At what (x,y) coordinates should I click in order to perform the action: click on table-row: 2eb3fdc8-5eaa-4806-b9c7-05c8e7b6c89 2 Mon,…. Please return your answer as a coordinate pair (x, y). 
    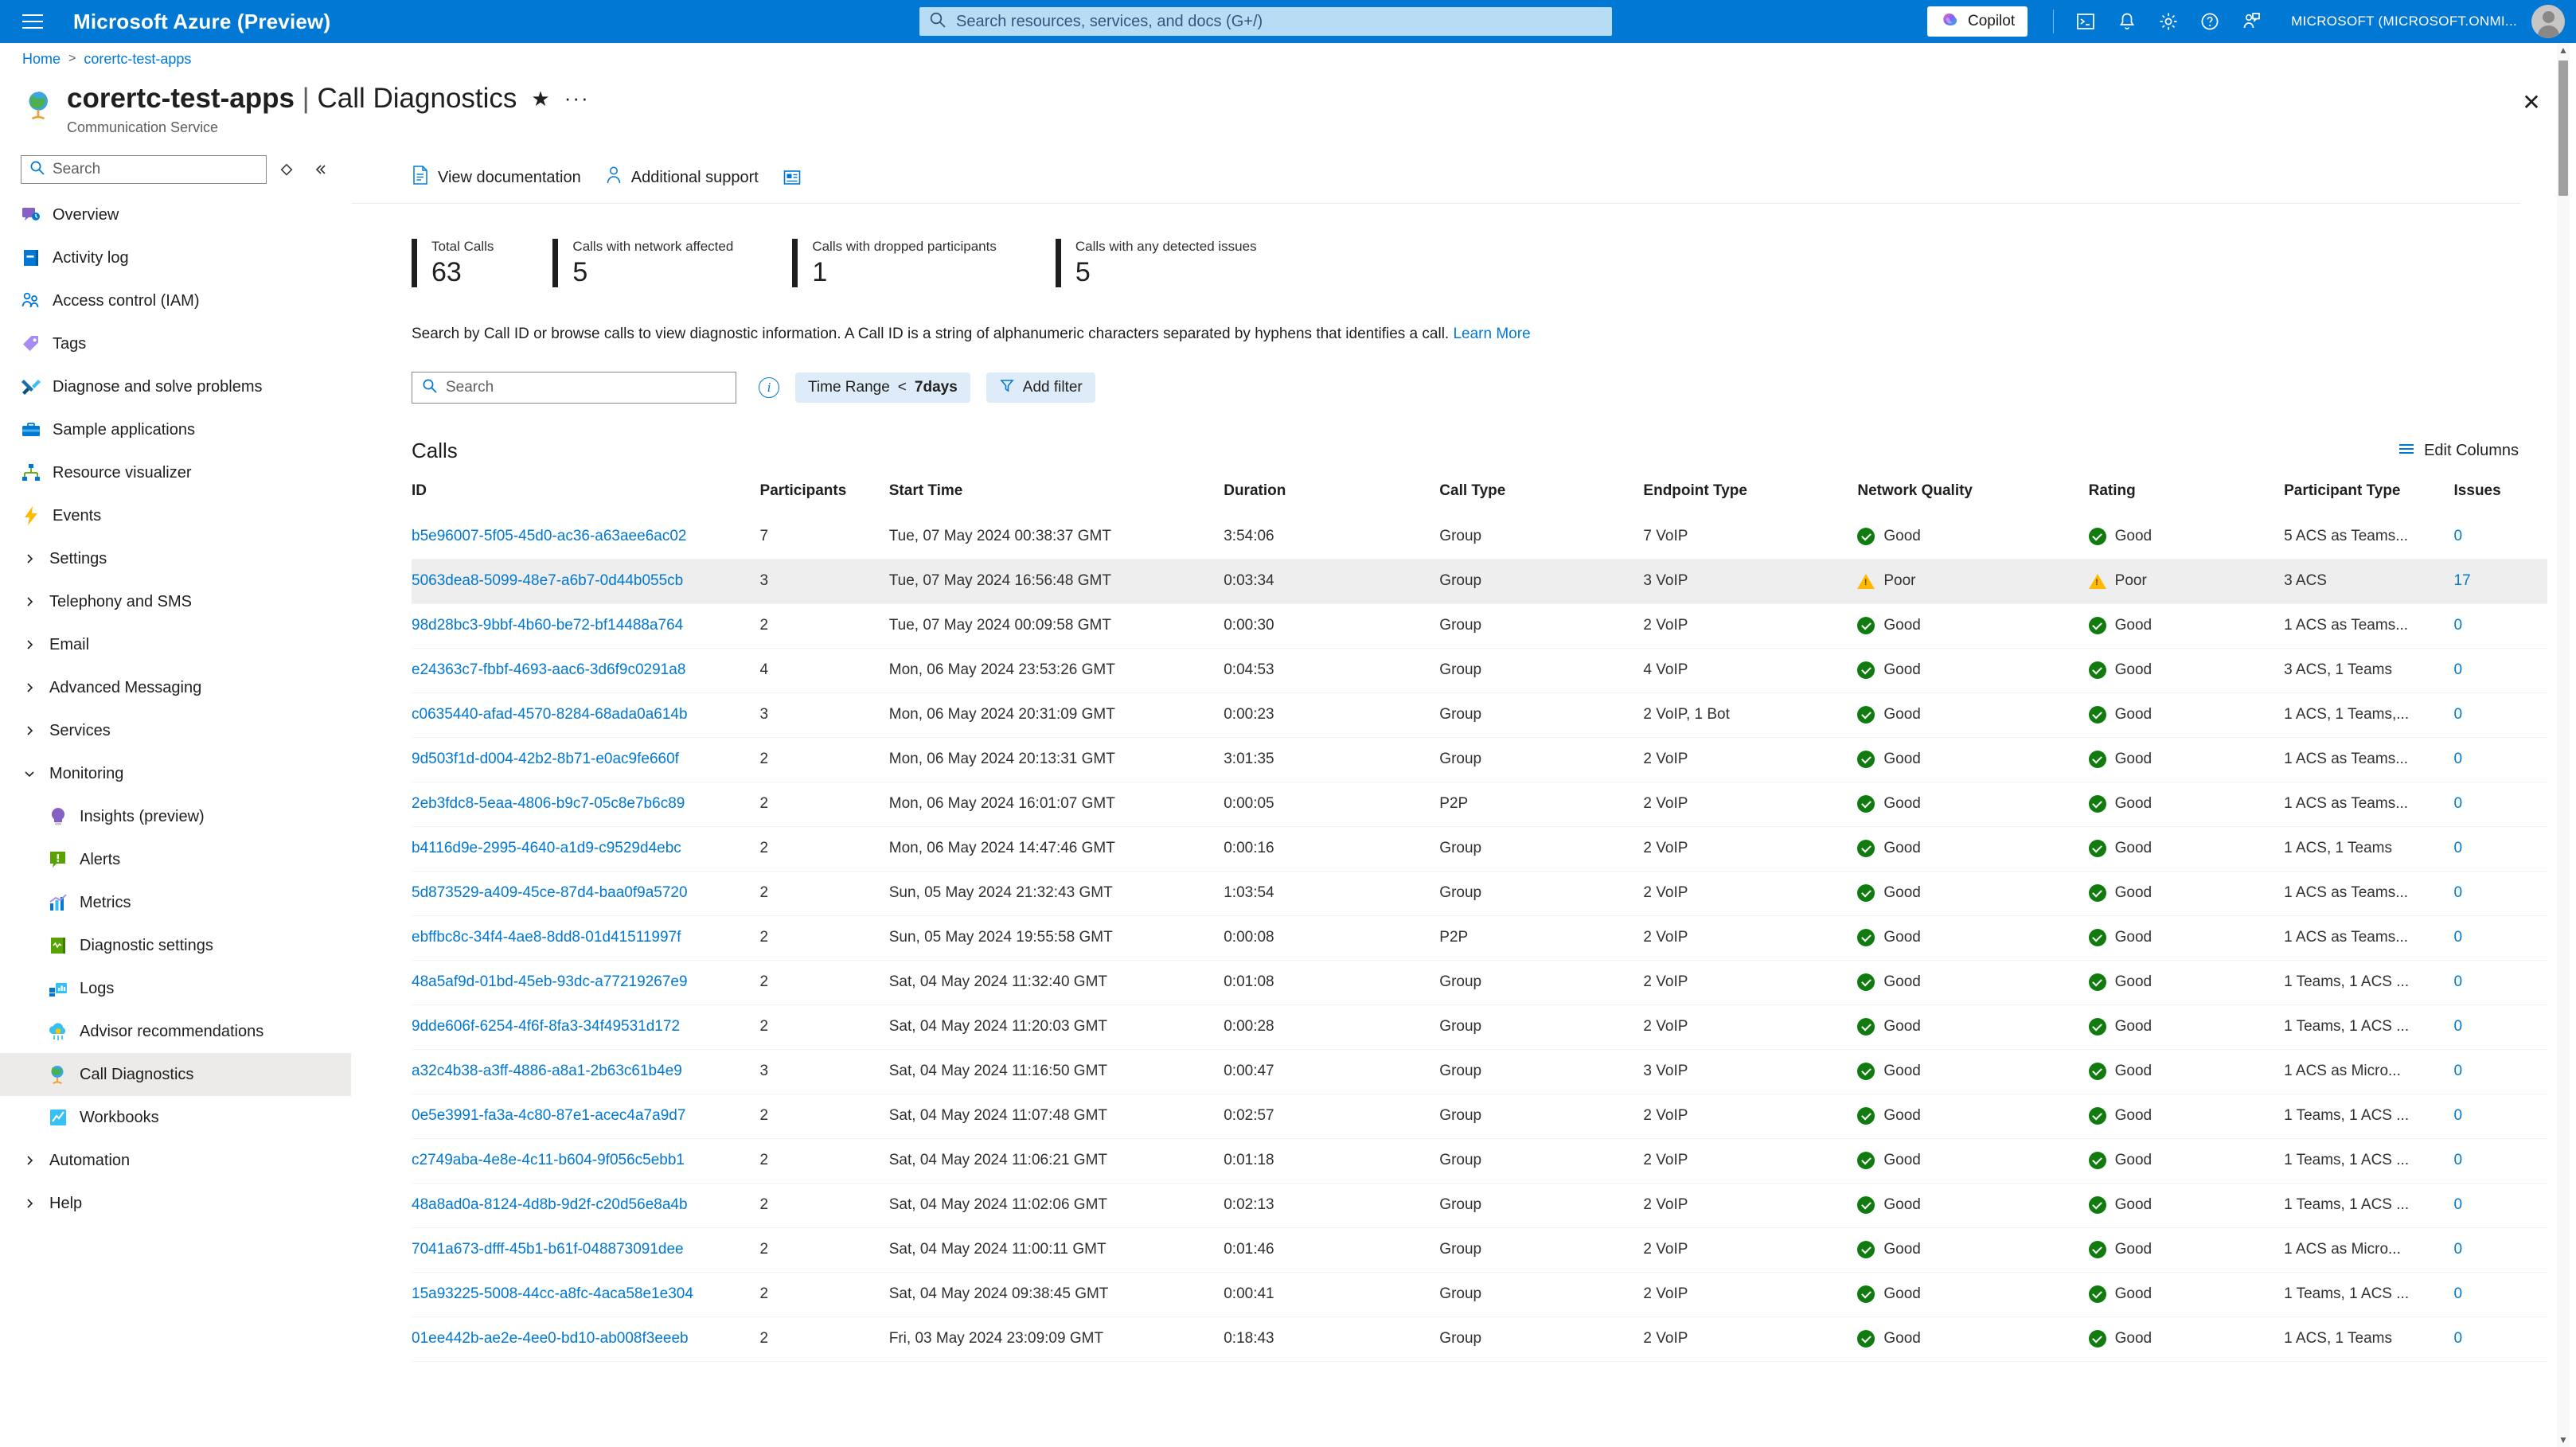
    Looking at the image, I should click on (1479, 804).